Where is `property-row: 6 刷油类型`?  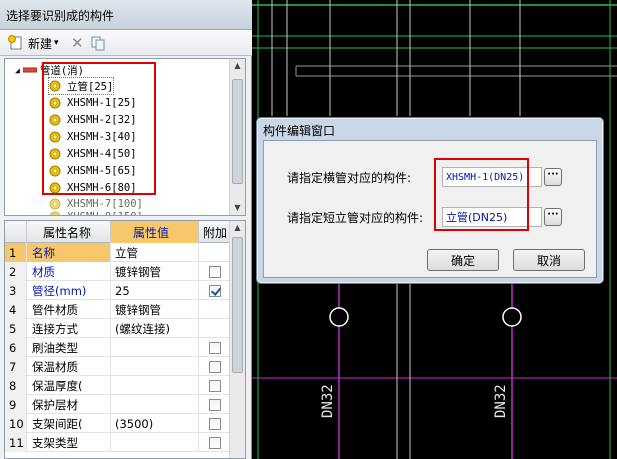 property-row: 6 刷油类型 is located at coordinates (118, 347).